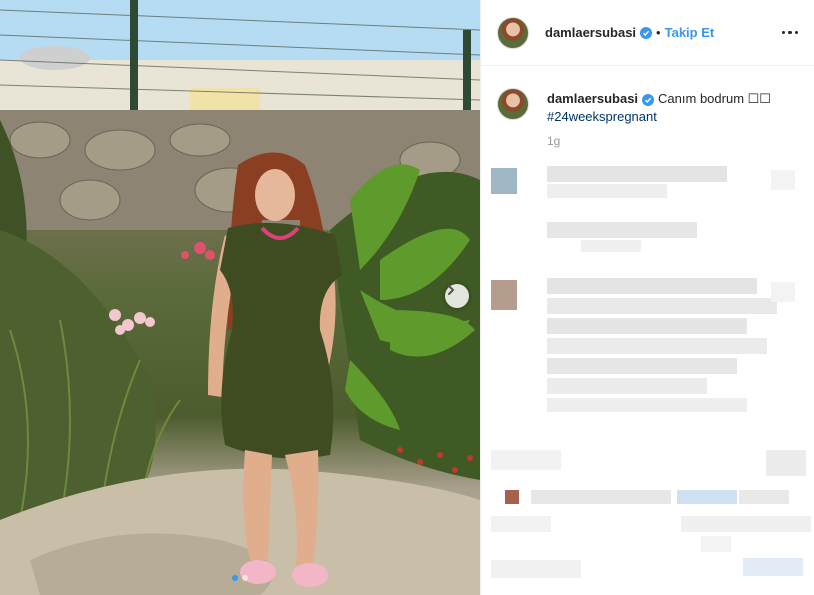  I want to click on carousel-dot-active, so click(235, 578).